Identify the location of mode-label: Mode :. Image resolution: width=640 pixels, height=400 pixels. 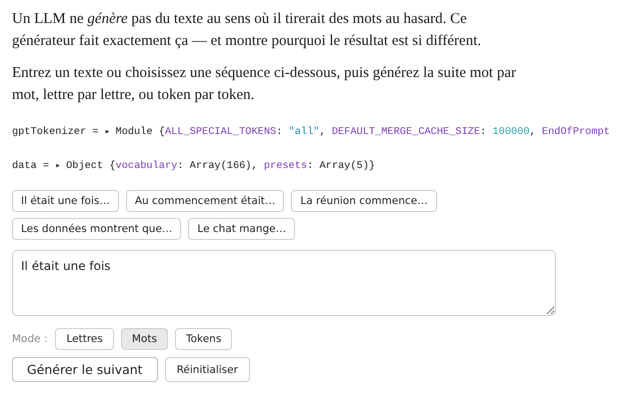
(30, 339).